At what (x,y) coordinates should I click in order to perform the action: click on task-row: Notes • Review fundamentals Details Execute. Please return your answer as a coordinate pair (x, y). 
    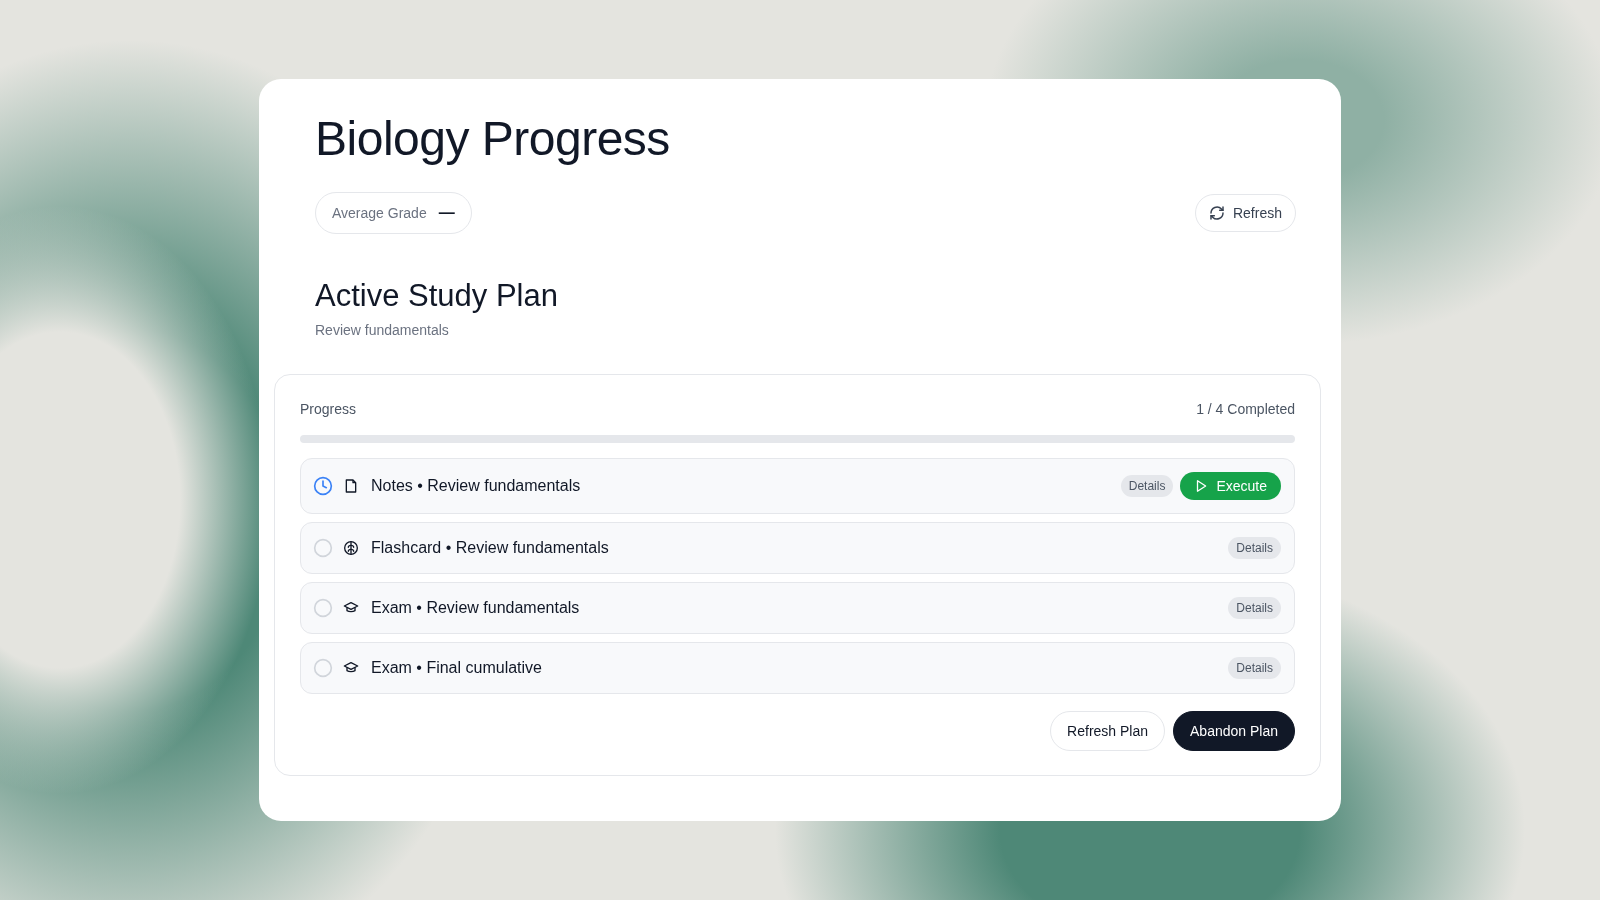
    Looking at the image, I should click on (797, 486).